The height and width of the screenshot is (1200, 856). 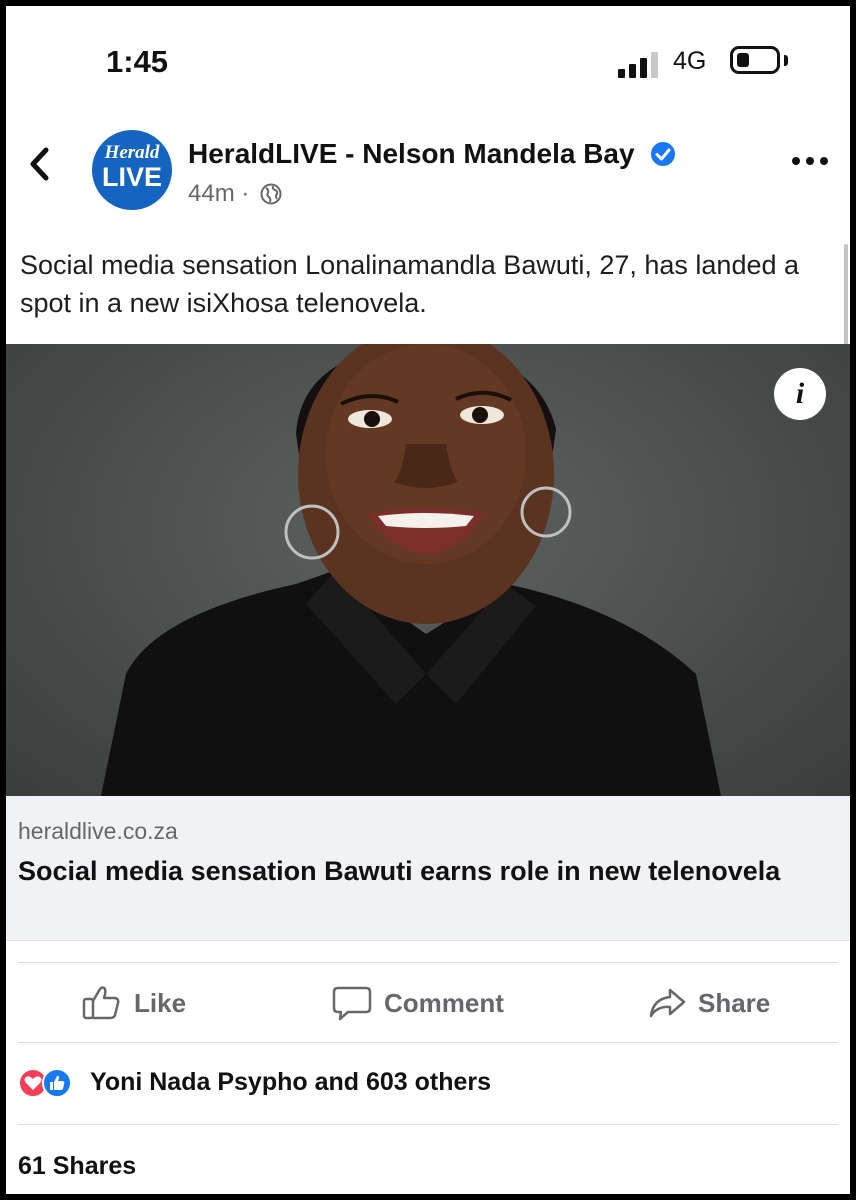 I want to click on back-icon, so click(x=39, y=164).